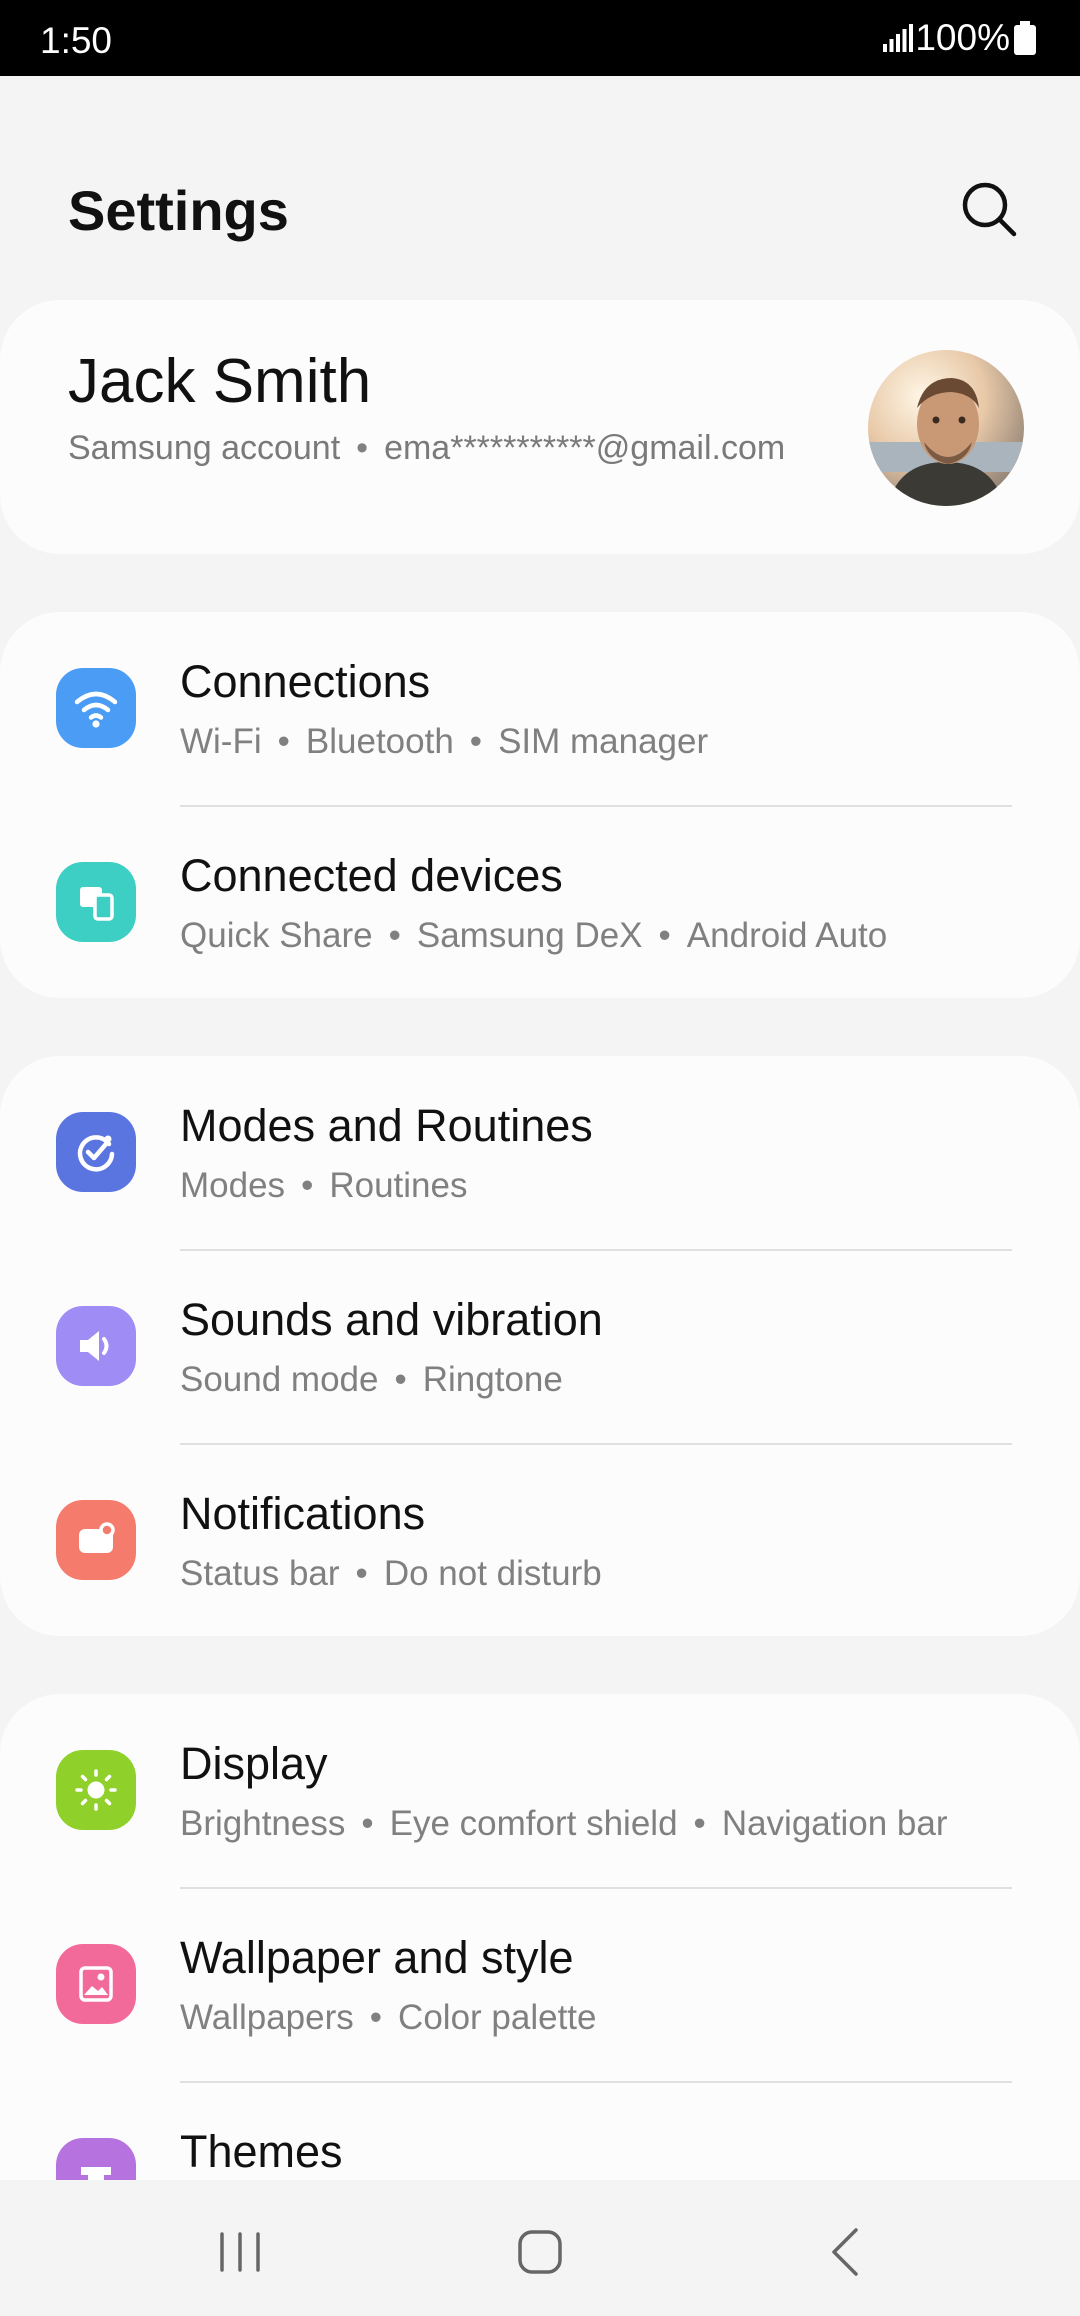 Image resolution: width=1080 pixels, height=2316 pixels. What do you see at coordinates (233, 1185) in the screenshot?
I see `item-sub-text: Modes` at bounding box center [233, 1185].